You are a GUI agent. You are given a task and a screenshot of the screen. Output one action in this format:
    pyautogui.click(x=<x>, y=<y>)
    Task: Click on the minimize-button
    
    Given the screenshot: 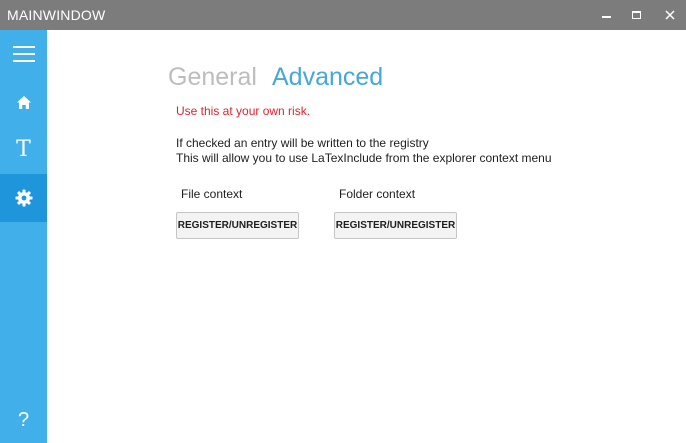 What is the action you would take?
    pyautogui.click(x=606, y=15)
    